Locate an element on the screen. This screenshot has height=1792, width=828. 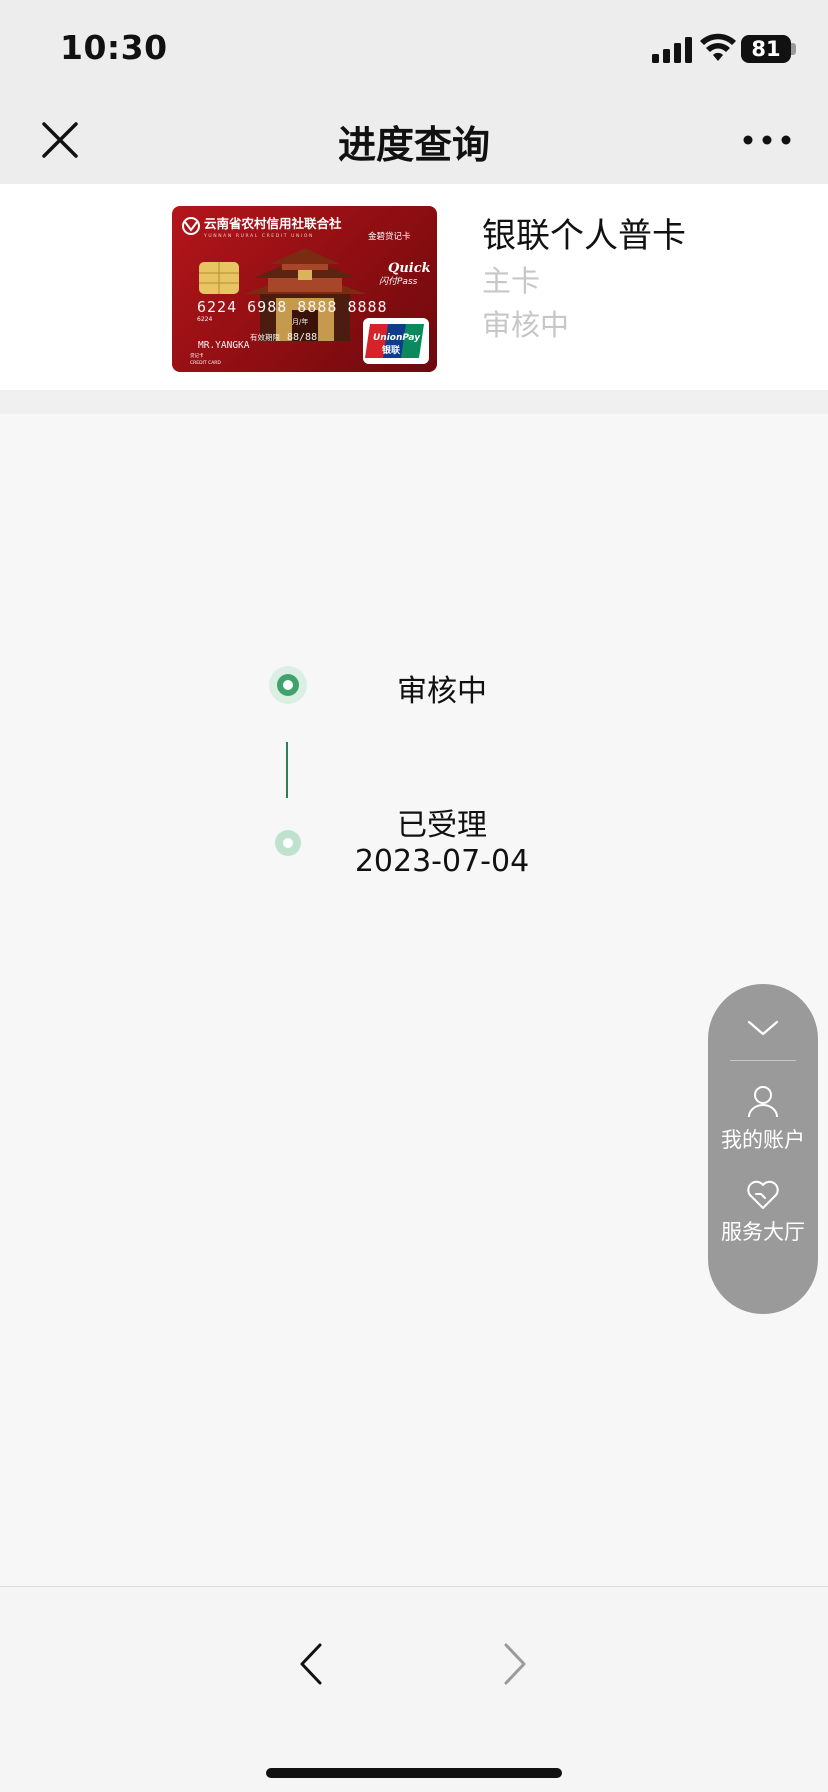
chip-icon is located at coordinates (219, 278).